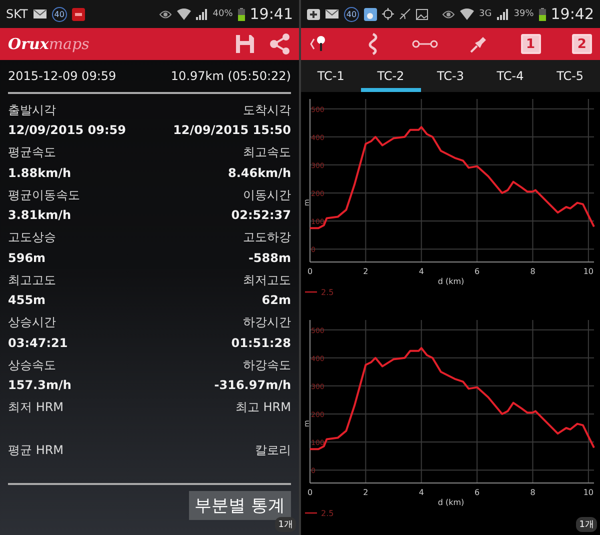  Describe the element at coordinates (32, 322) in the screenshot. I see `stat-label: 상승시간` at that location.